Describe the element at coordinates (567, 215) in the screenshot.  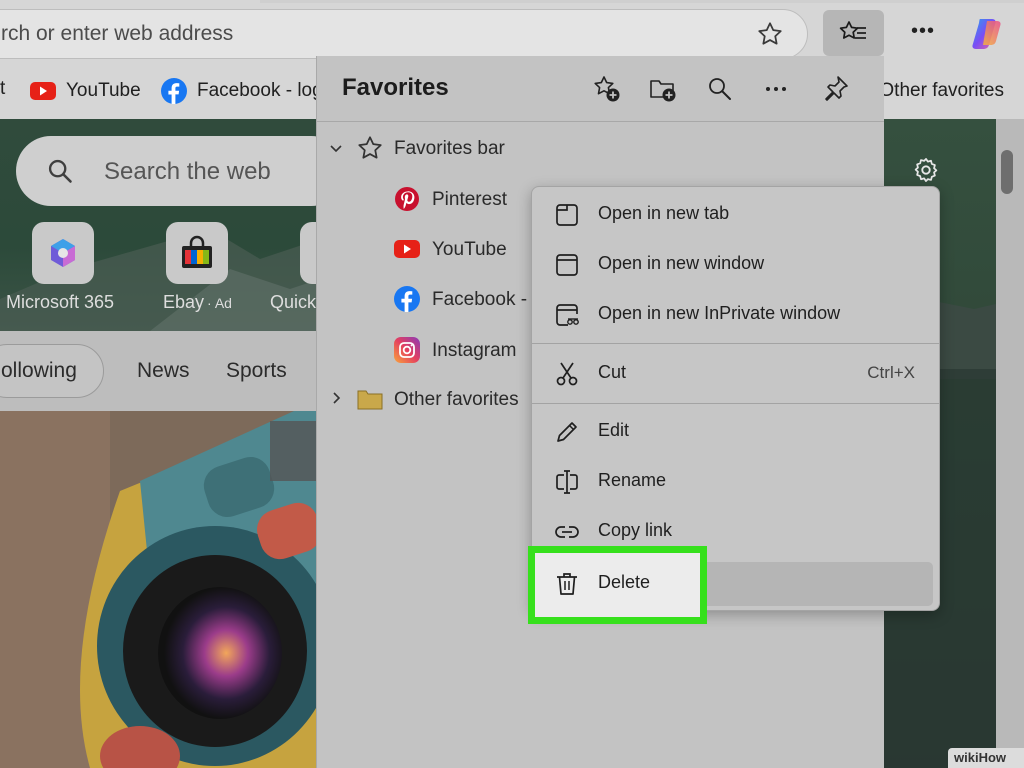
I see `new-tab-icon` at that location.